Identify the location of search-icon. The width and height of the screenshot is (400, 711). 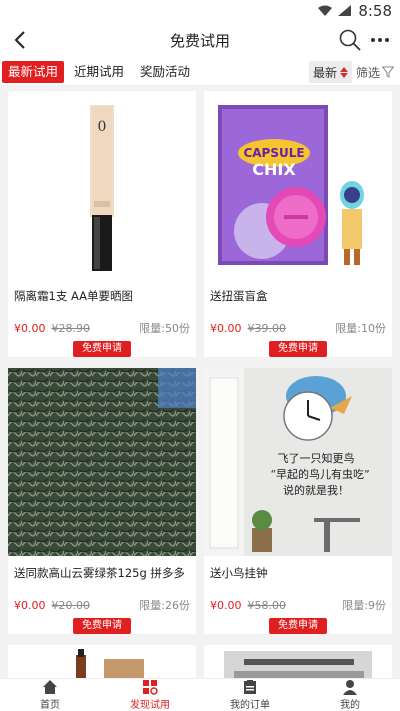
(350, 40).